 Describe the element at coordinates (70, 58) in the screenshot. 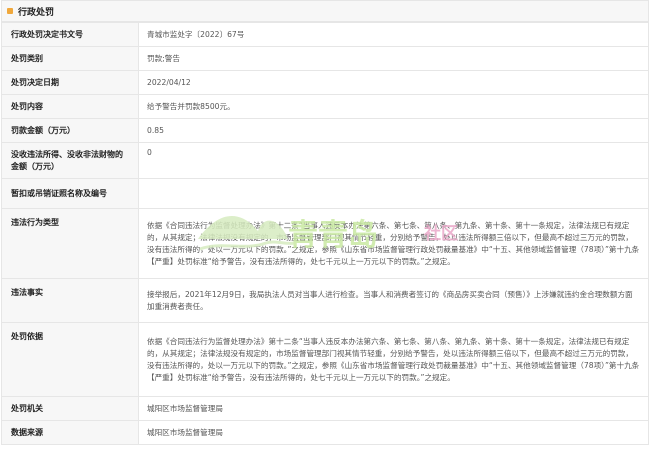

I see `row-label: 处罚类别` at that location.